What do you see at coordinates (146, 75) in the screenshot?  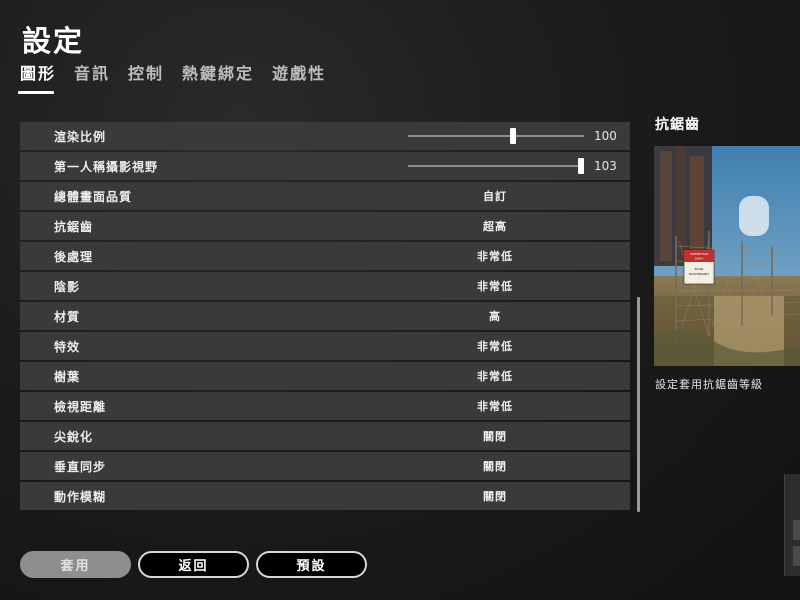 I see `tab-controls: 控制` at bounding box center [146, 75].